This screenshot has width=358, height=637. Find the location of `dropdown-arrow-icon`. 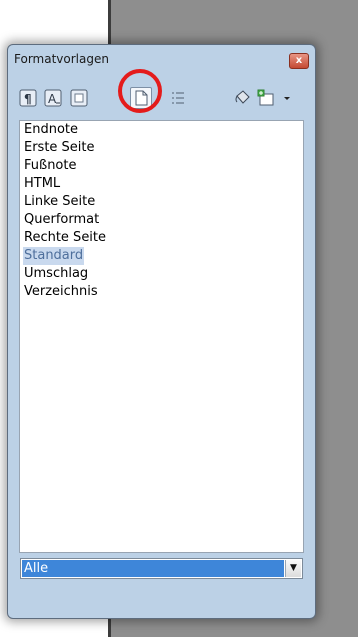

dropdown-arrow-icon is located at coordinates (287, 98).